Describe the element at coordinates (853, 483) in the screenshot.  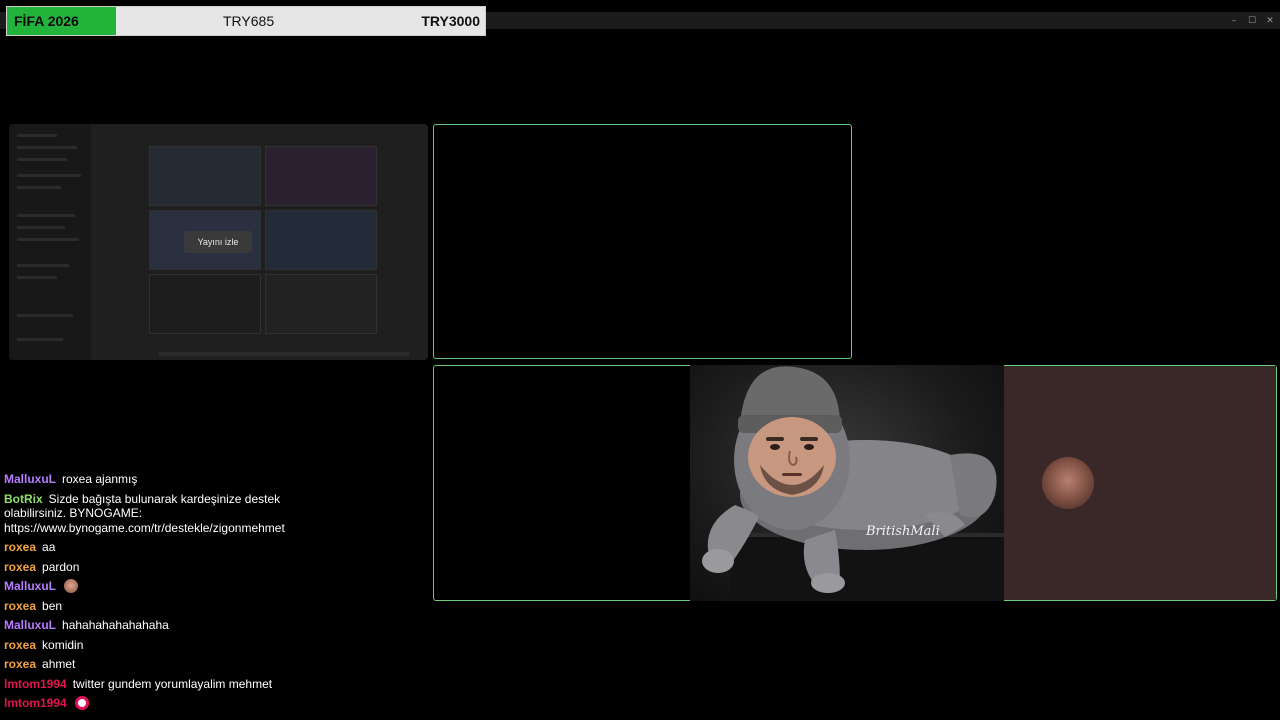
I see `cat-meme-illustration` at that location.